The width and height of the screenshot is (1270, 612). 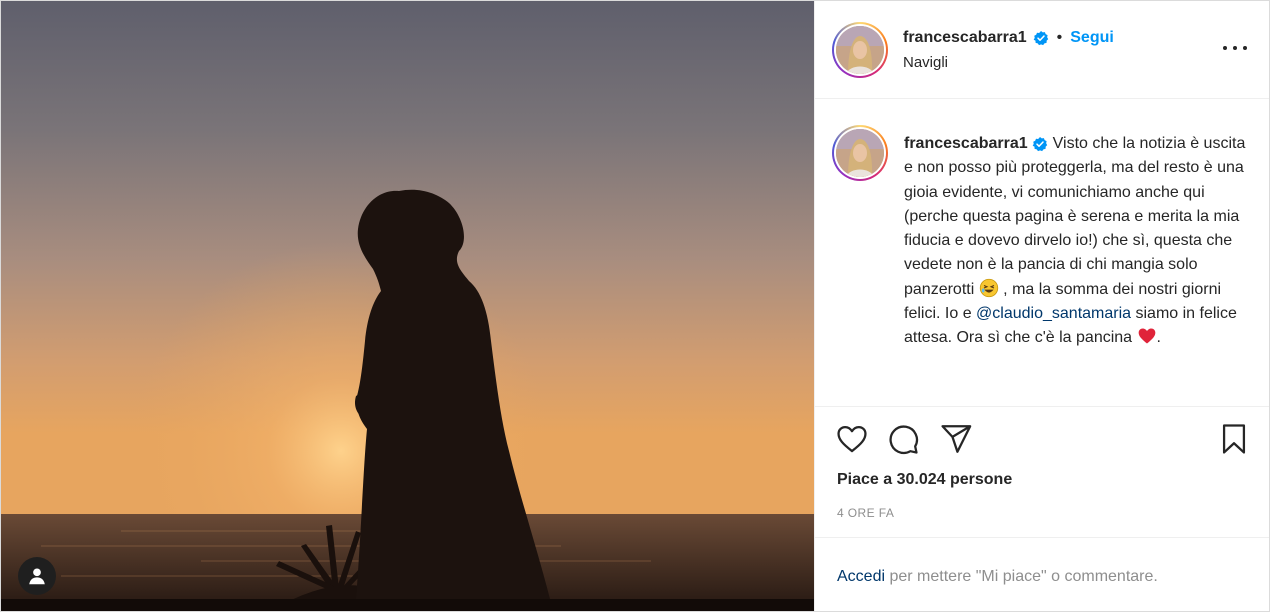 I want to click on post-header: francescabarra1 • Segui Navigli, so click(x=1042, y=50).